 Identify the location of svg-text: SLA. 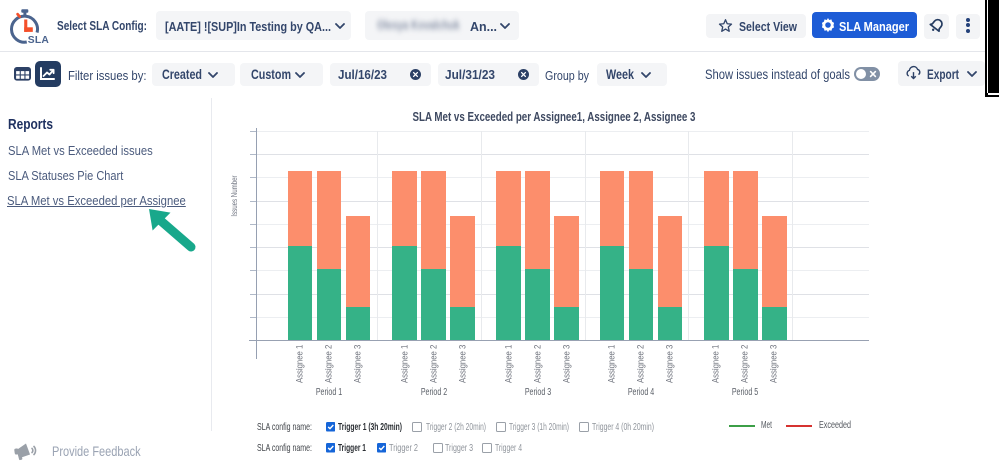
(39, 40).